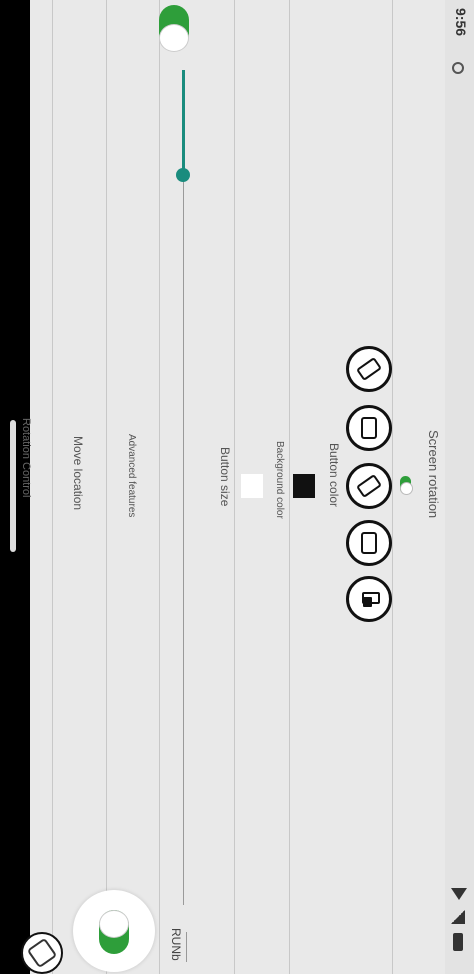 The width and height of the screenshot is (474, 974). Describe the element at coordinates (461, 22) in the screenshot. I see `status-time: 9:56` at that location.